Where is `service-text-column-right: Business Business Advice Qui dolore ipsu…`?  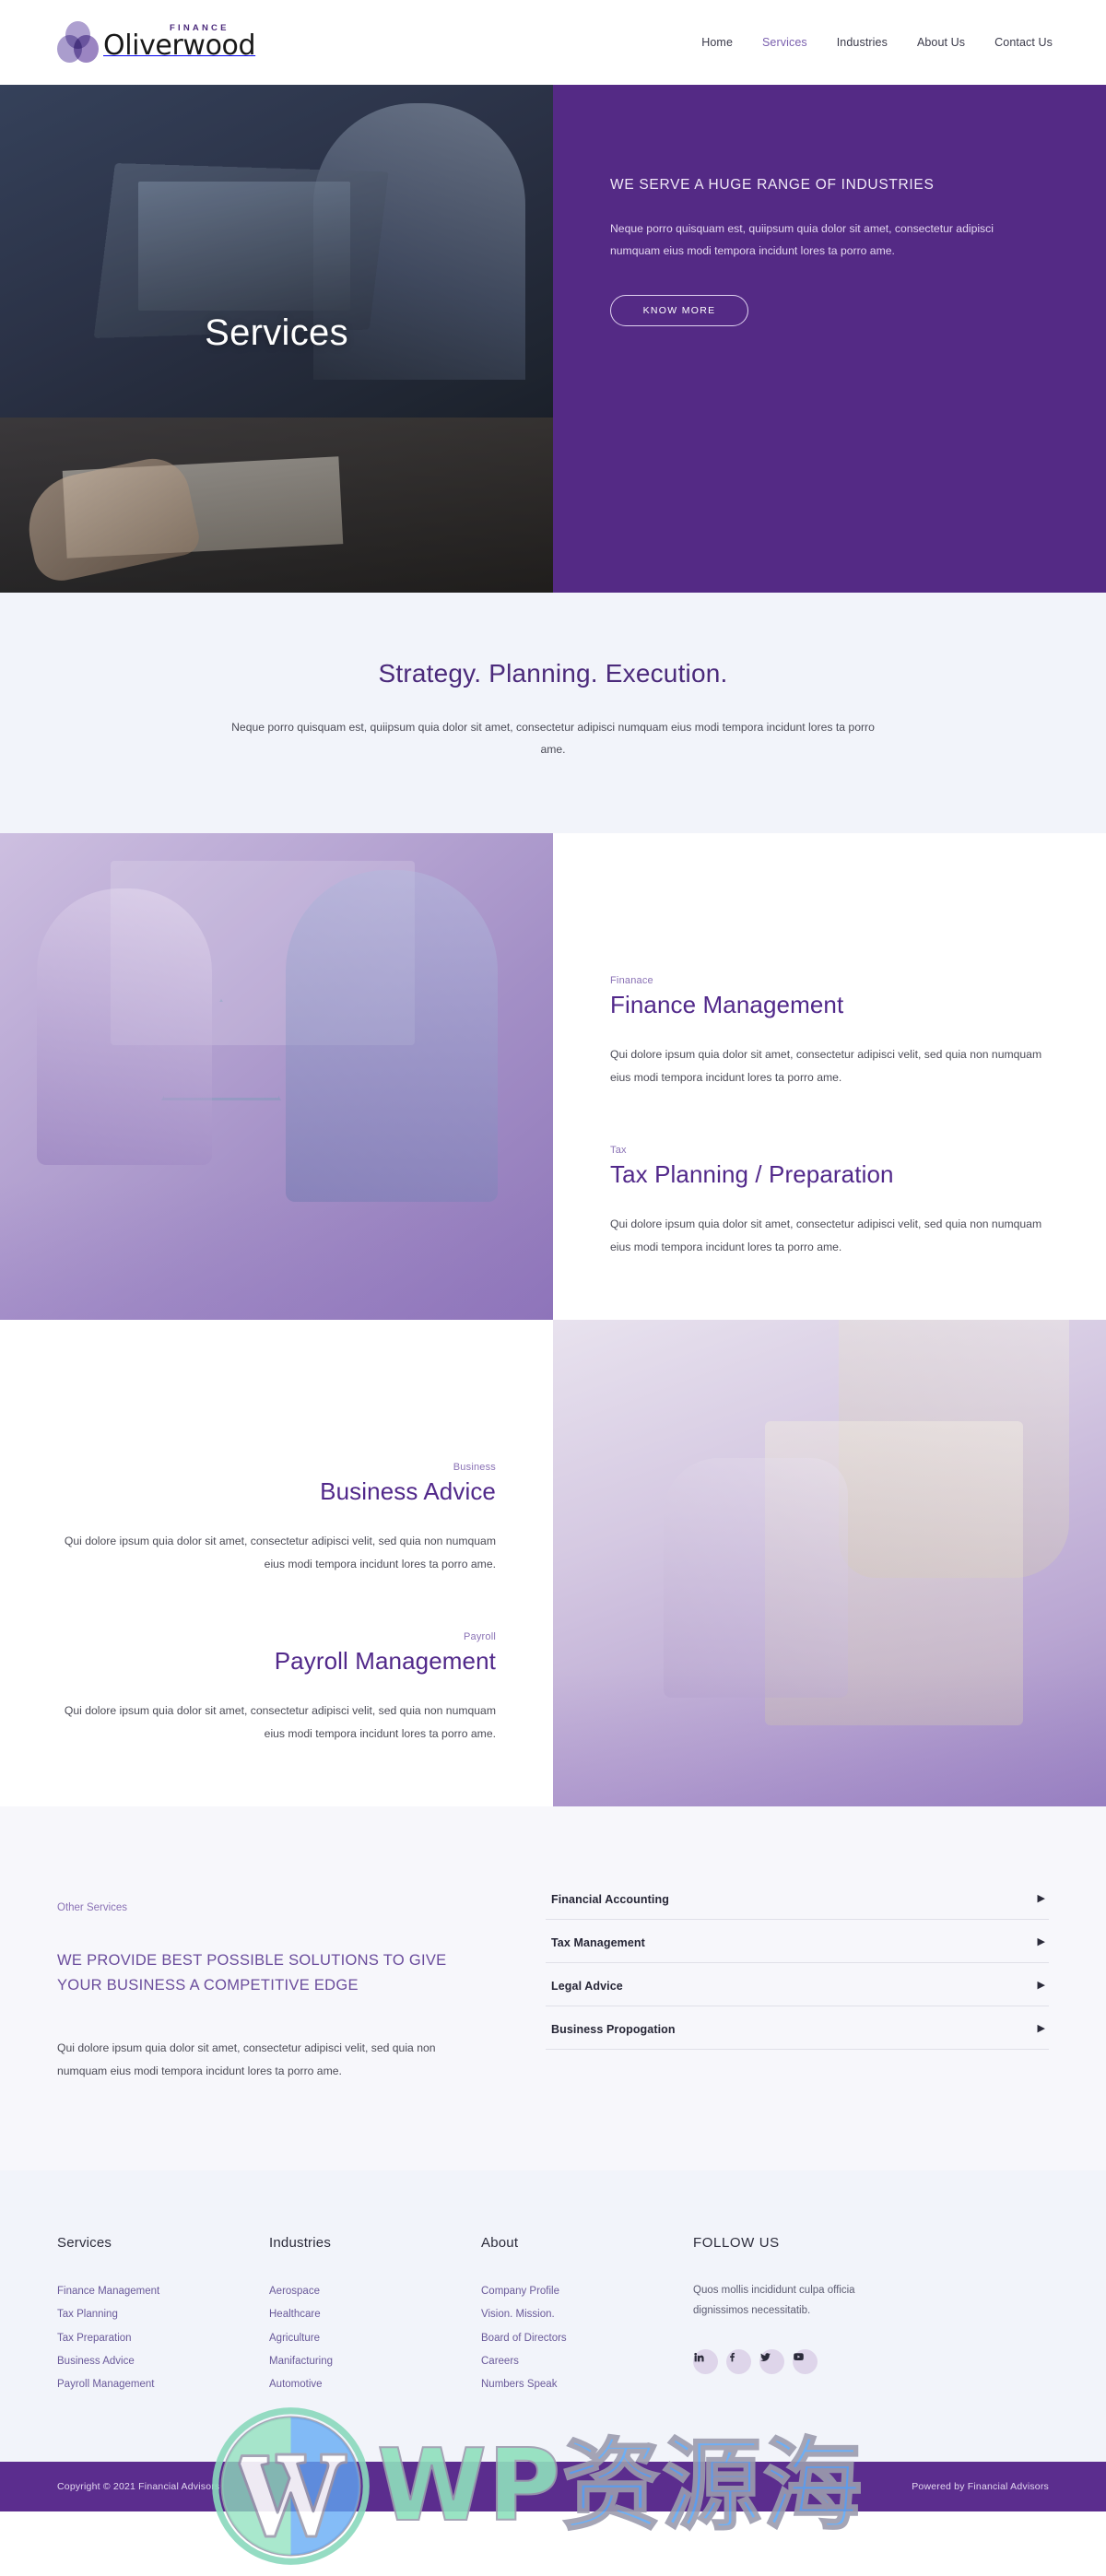
service-text-column-right: Business Business Advice Qui dolore ipsu… is located at coordinates (276, 1562).